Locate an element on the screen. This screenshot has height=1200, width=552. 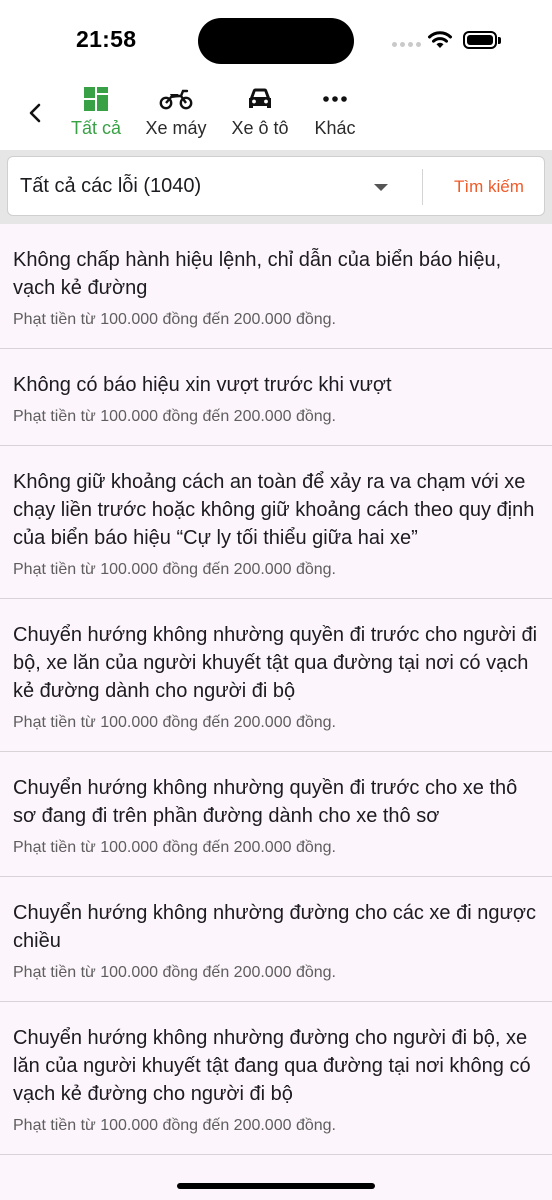
filter-bar: Tất cả các lỗi (1040) Tìm kiếm is located at coordinates (276, 187).